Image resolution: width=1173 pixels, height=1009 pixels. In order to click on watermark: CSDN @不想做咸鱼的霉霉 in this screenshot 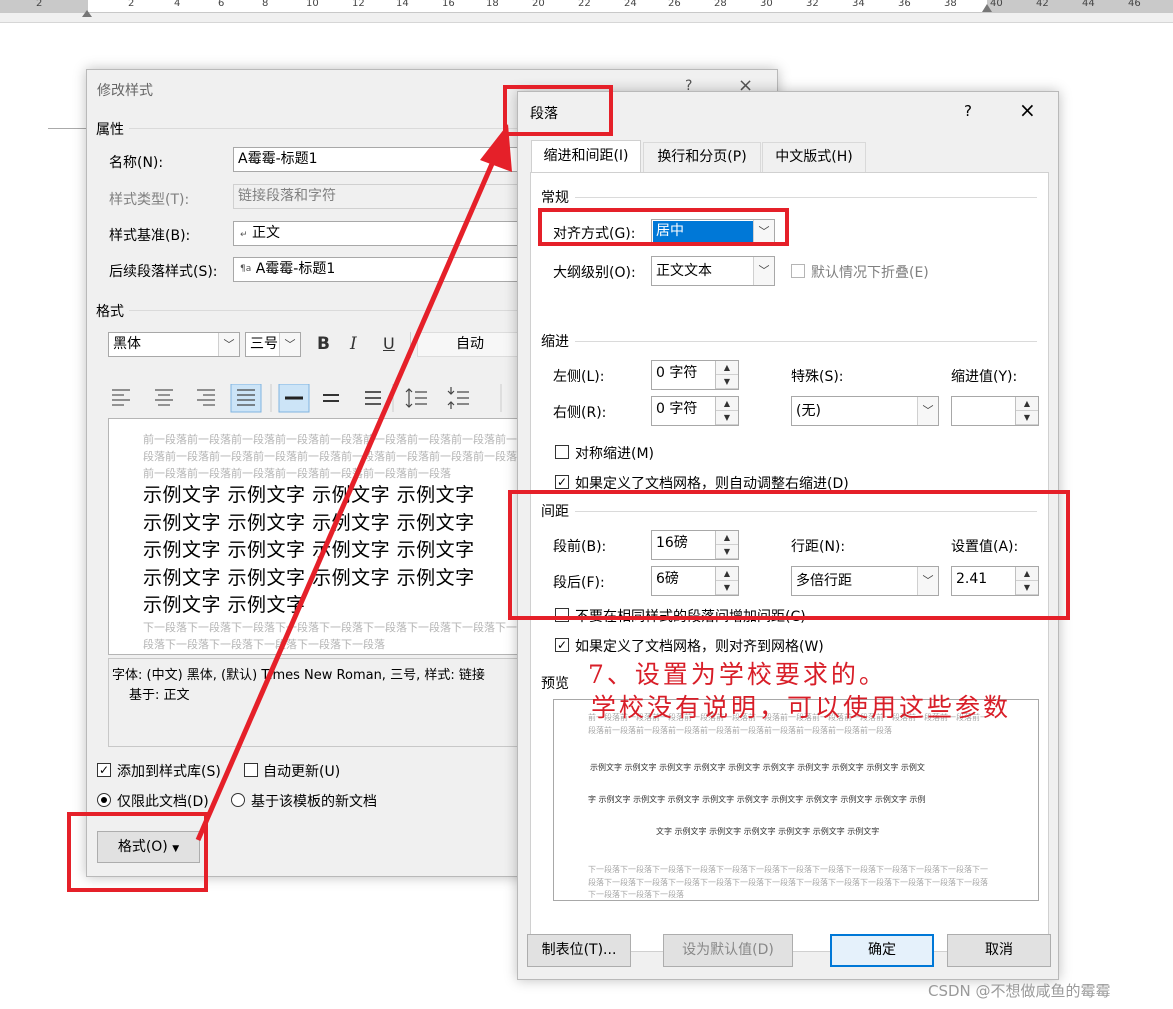, I will do `click(1019, 991)`.